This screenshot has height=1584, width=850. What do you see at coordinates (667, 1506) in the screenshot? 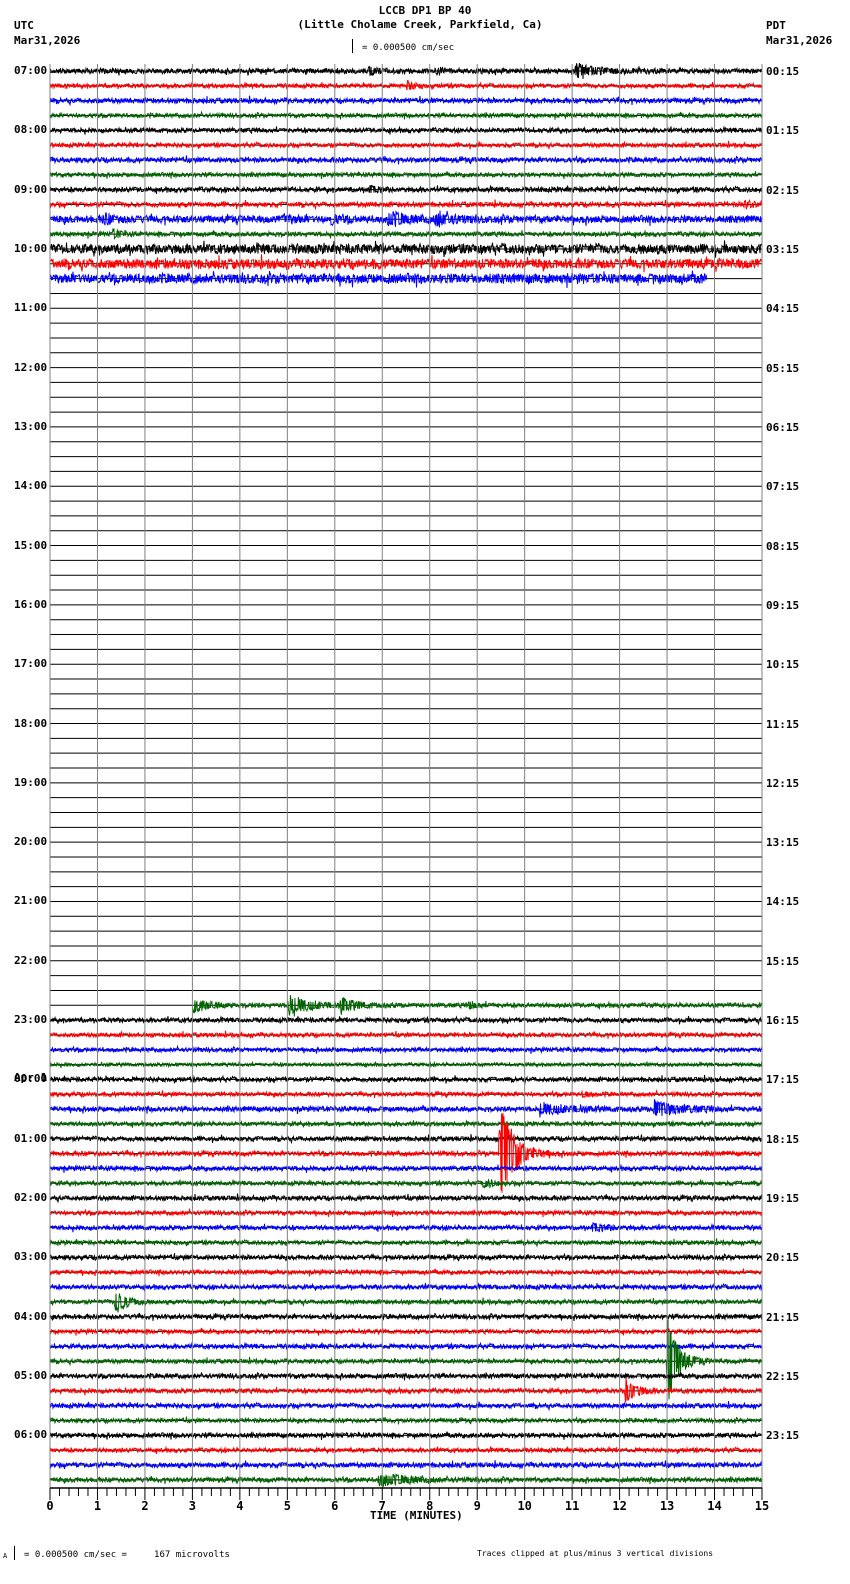
I see `x-tick-label: 13` at bounding box center [667, 1506].